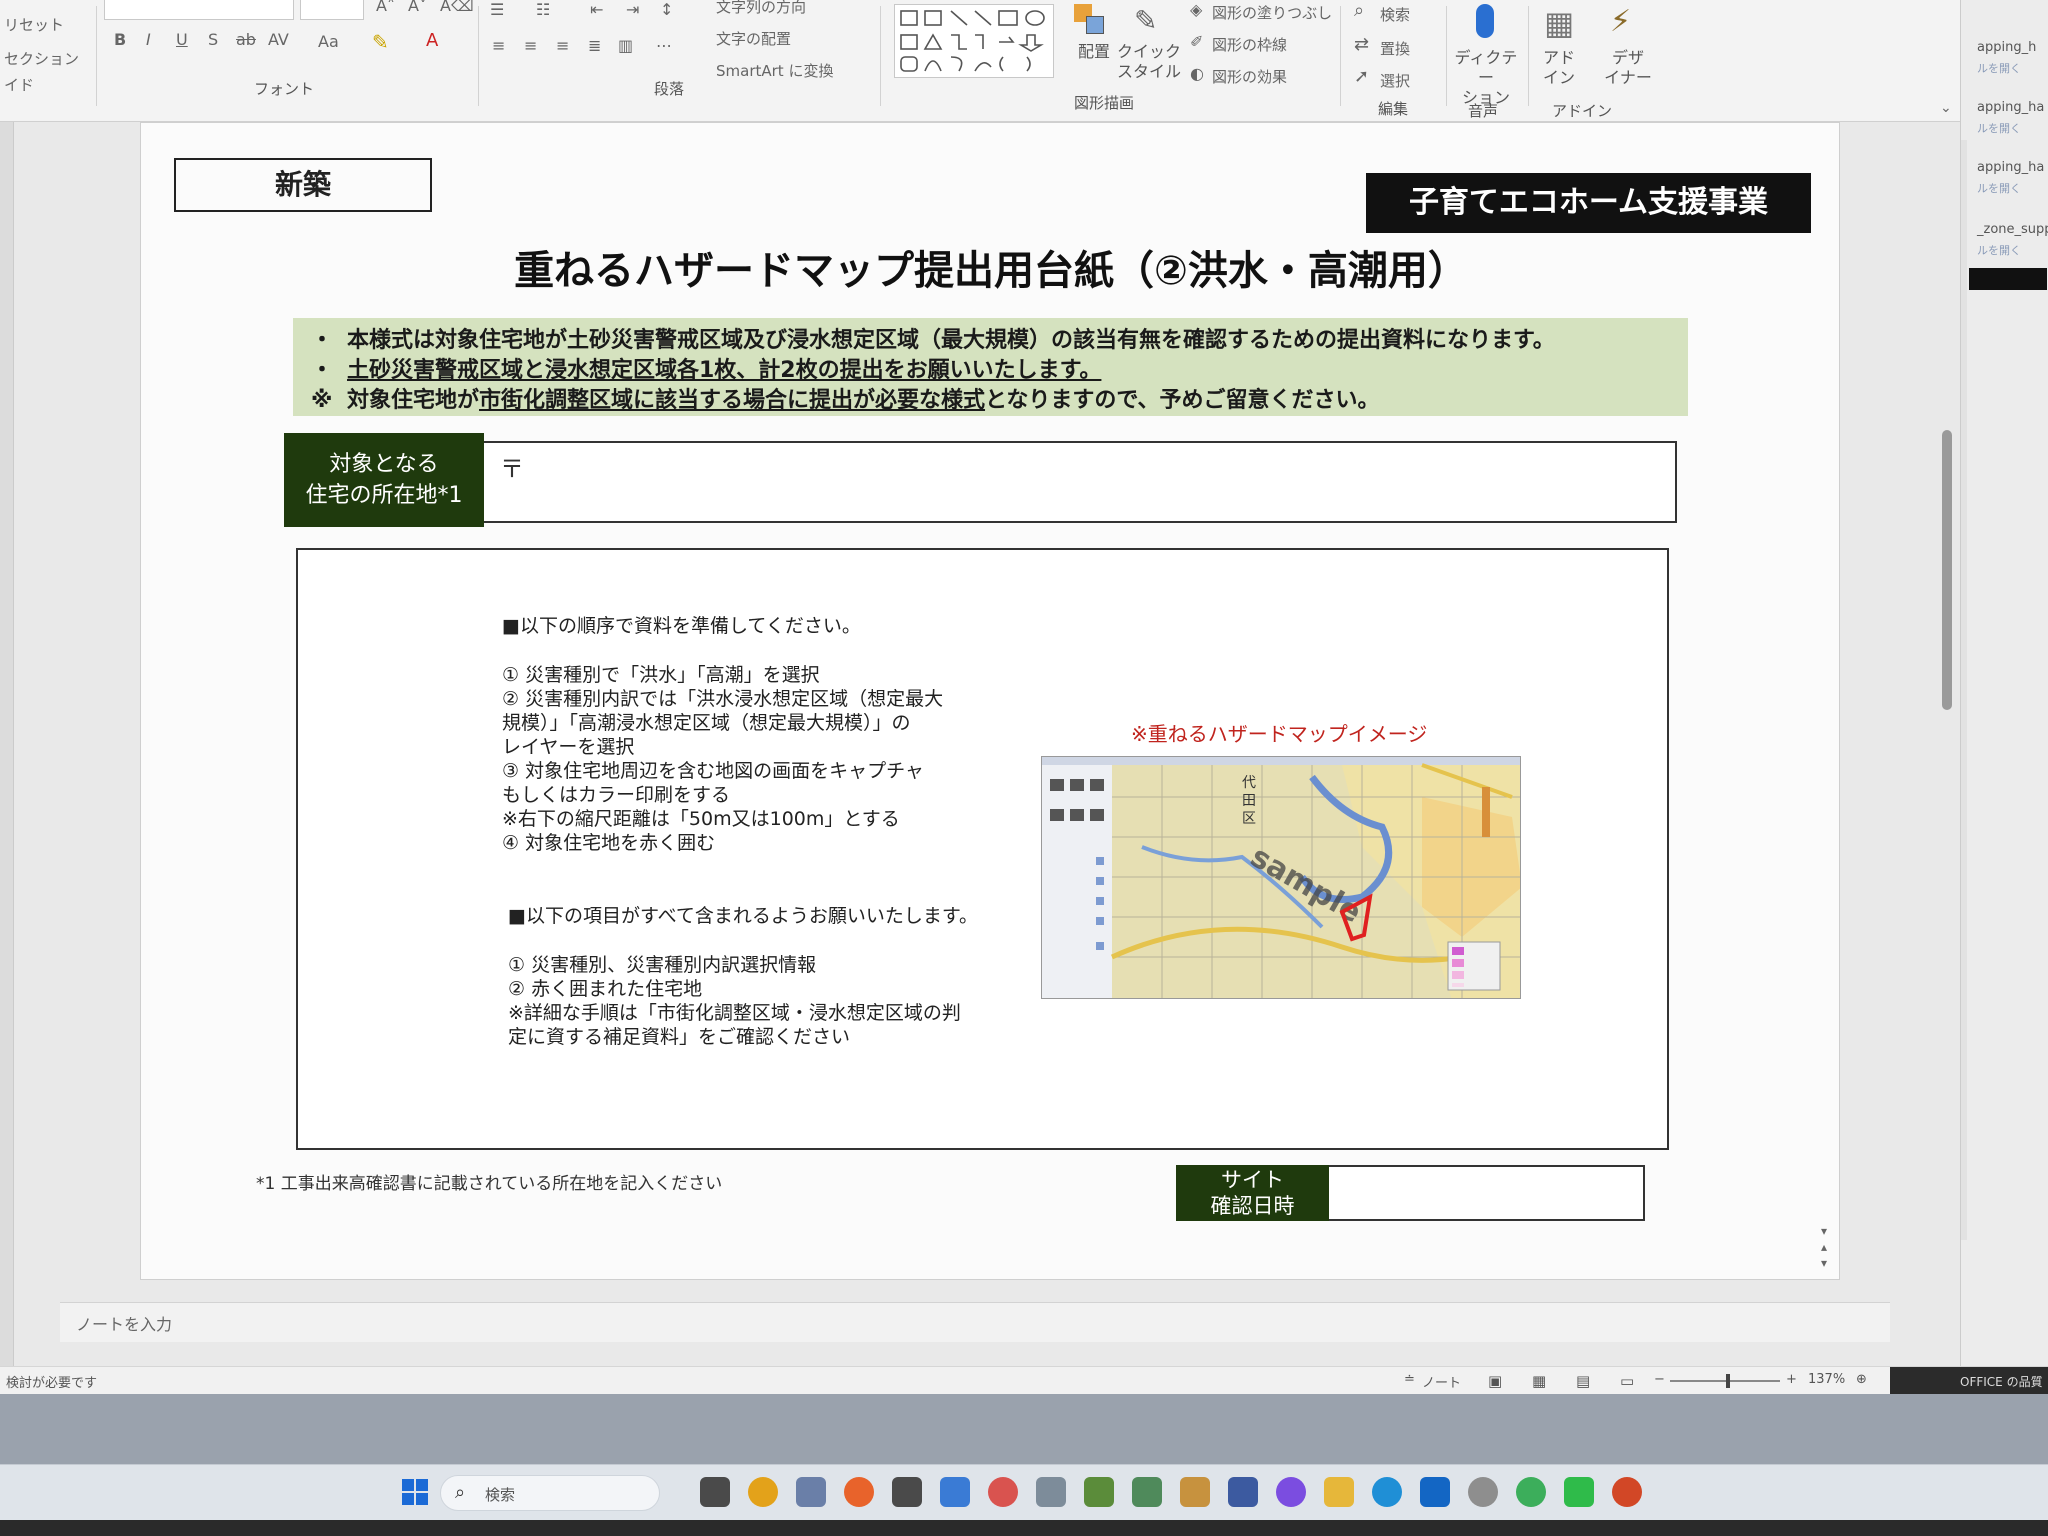  I want to click on layout-button: イド, so click(19, 84).